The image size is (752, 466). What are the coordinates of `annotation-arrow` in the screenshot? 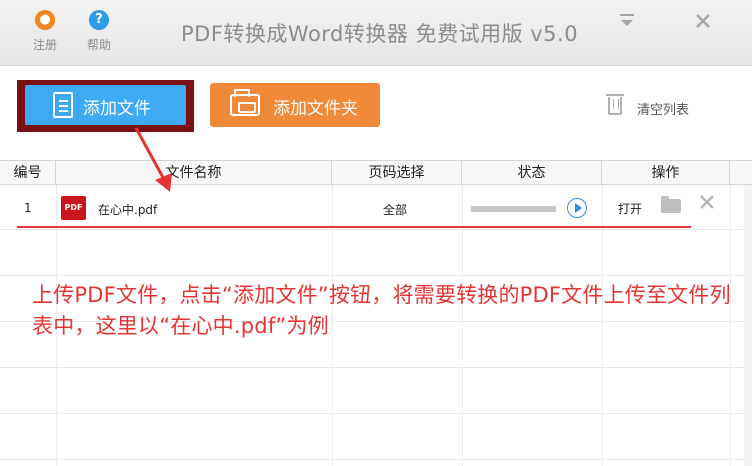 It's located at (153, 159).